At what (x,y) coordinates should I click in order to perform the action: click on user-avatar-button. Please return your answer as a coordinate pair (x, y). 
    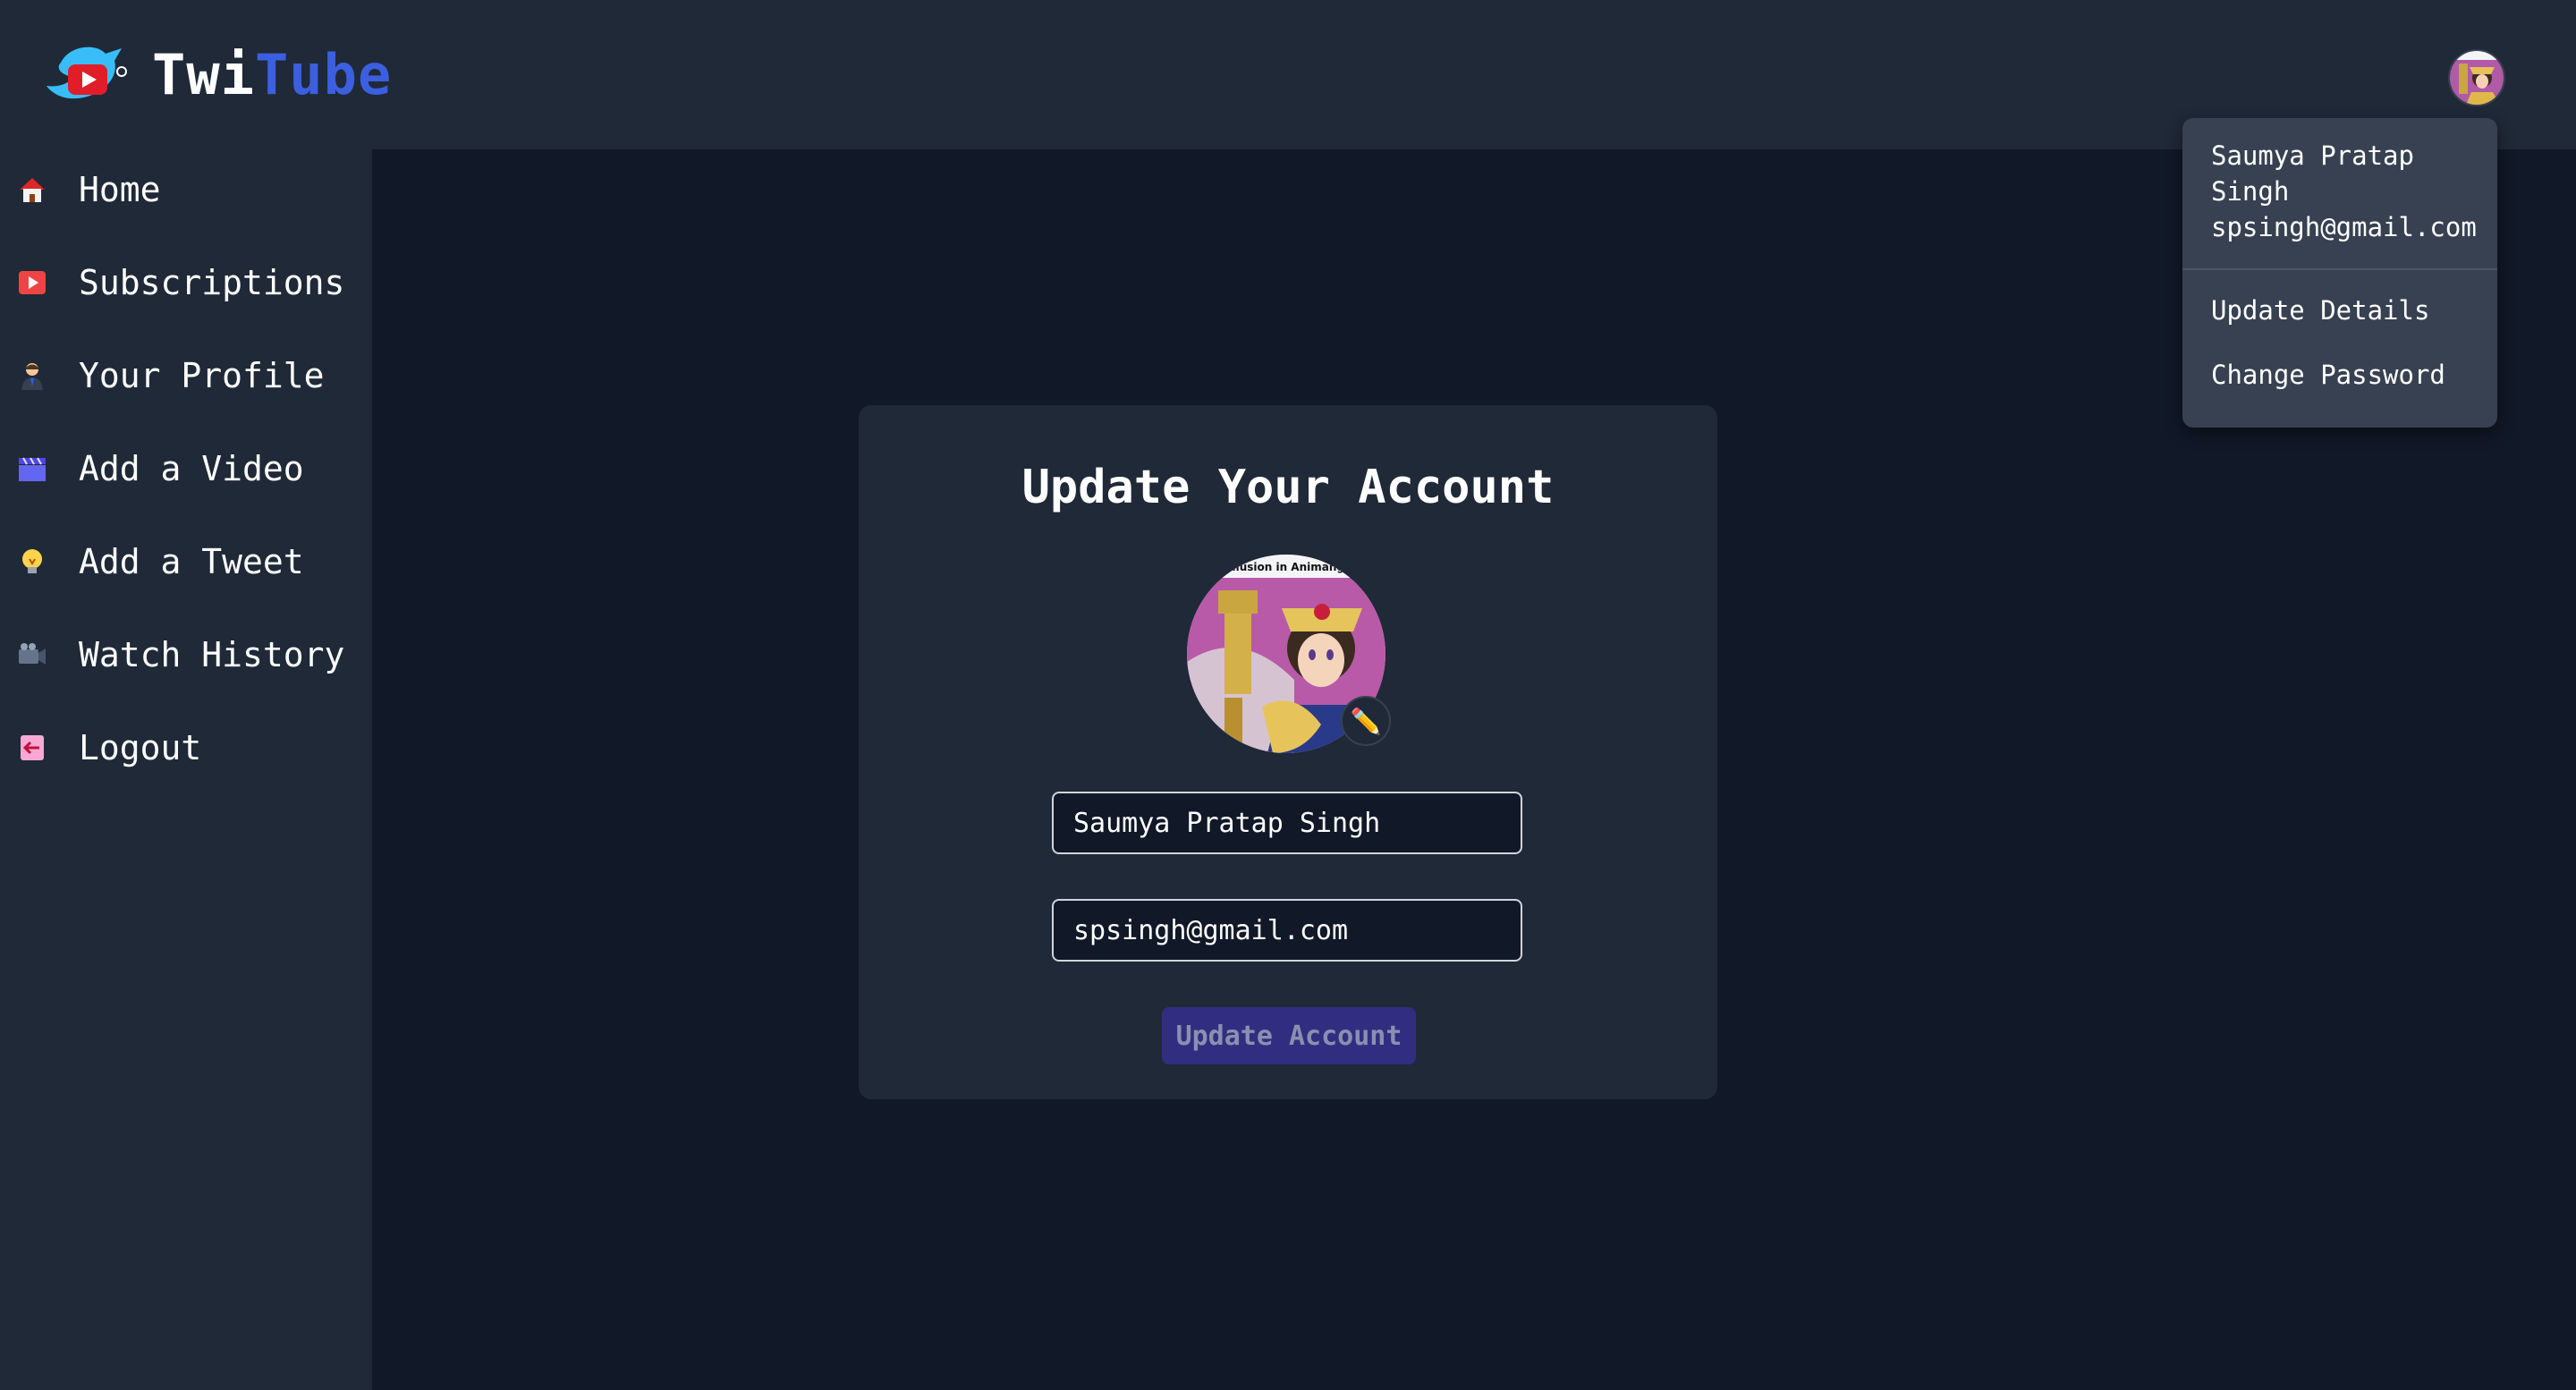
    Looking at the image, I should click on (2476, 77).